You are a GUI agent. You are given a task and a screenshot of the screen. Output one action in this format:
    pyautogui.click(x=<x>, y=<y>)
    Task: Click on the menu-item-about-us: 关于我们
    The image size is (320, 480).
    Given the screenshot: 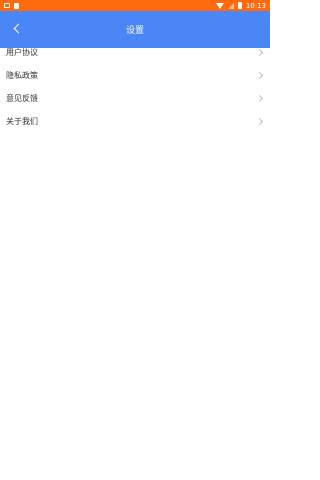 What is the action you would take?
    pyautogui.click(x=135, y=121)
    